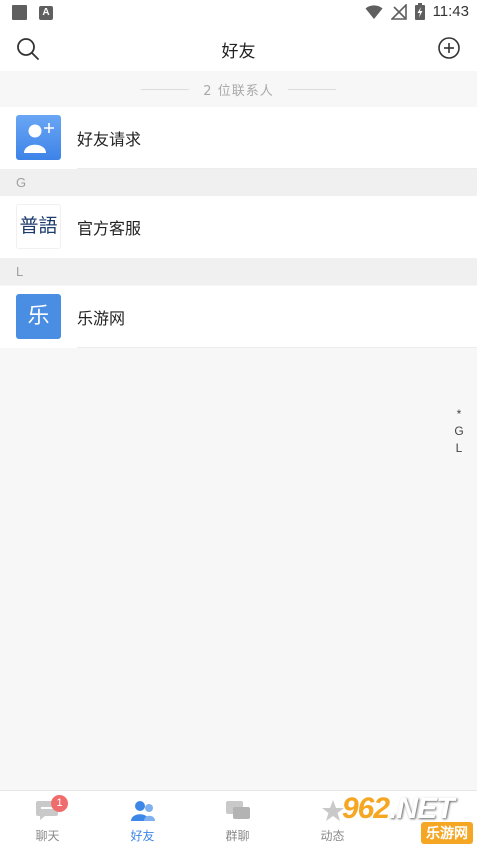 The height and width of the screenshot is (848, 477). Describe the element at coordinates (374, 11) in the screenshot. I see `wifi-icon` at that location.